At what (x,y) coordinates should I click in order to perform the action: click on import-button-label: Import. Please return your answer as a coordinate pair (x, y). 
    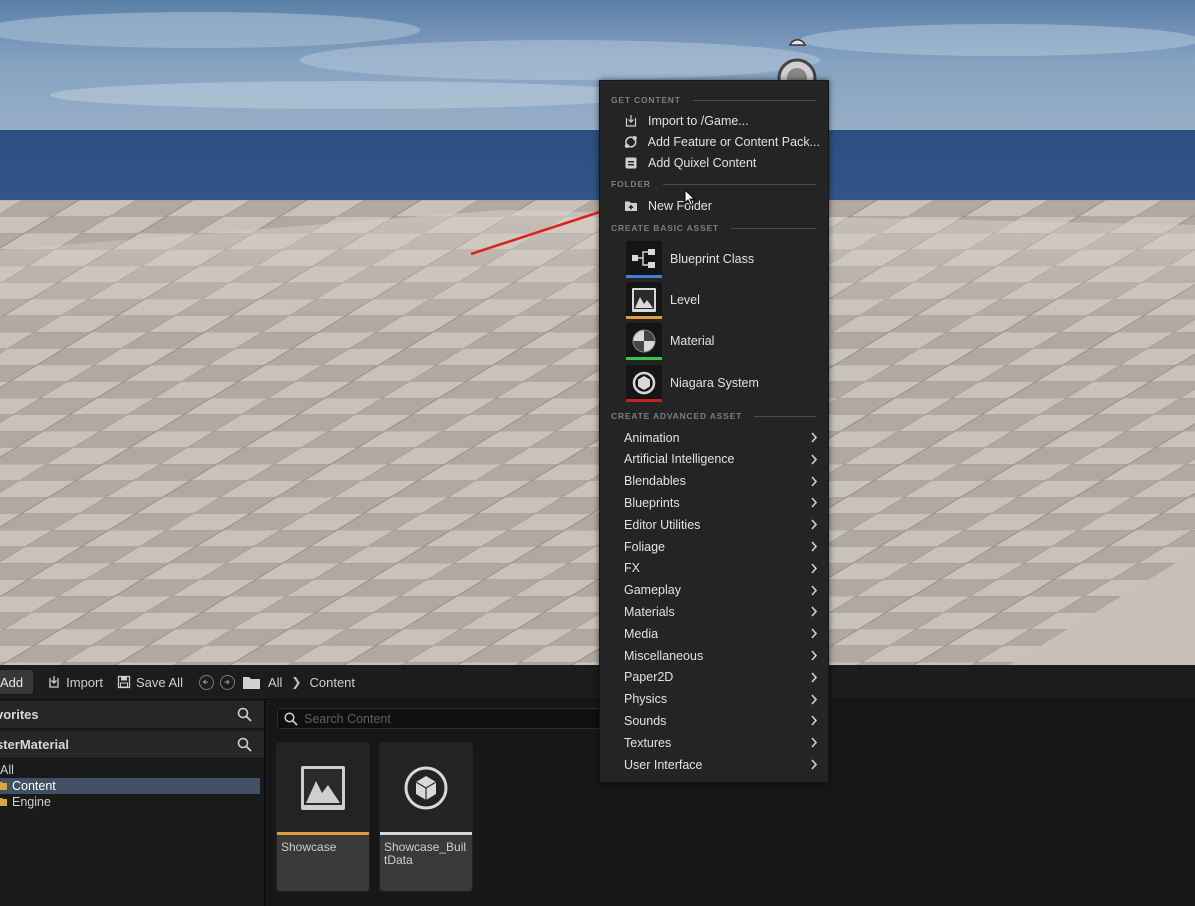
    Looking at the image, I should click on (84, 682).